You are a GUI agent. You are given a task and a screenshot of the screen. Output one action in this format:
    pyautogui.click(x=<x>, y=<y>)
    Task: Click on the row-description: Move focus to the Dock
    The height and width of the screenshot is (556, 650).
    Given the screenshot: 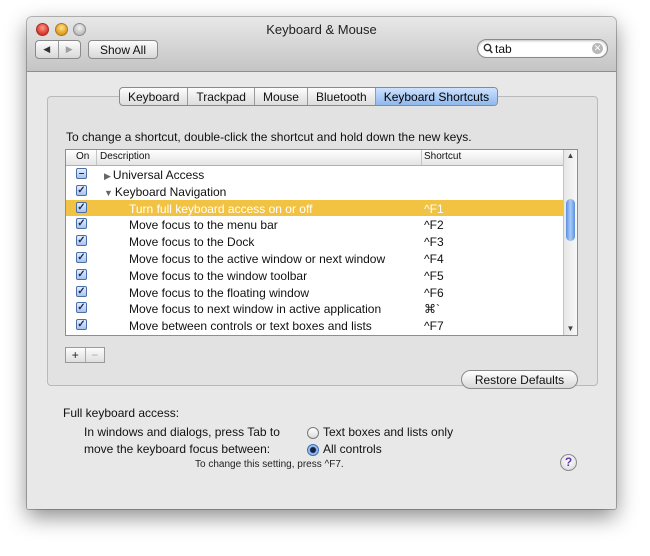 What is the action you would take?
    pyautogui.click(x=191, y=242)
    